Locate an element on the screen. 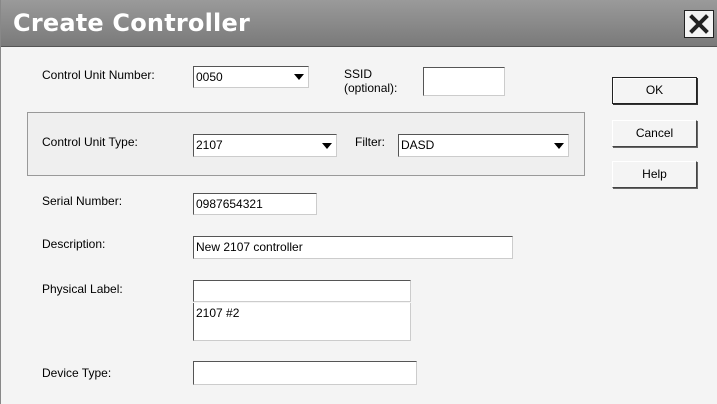  dialog-title: Create Controller is located at coordinates (131, 23).